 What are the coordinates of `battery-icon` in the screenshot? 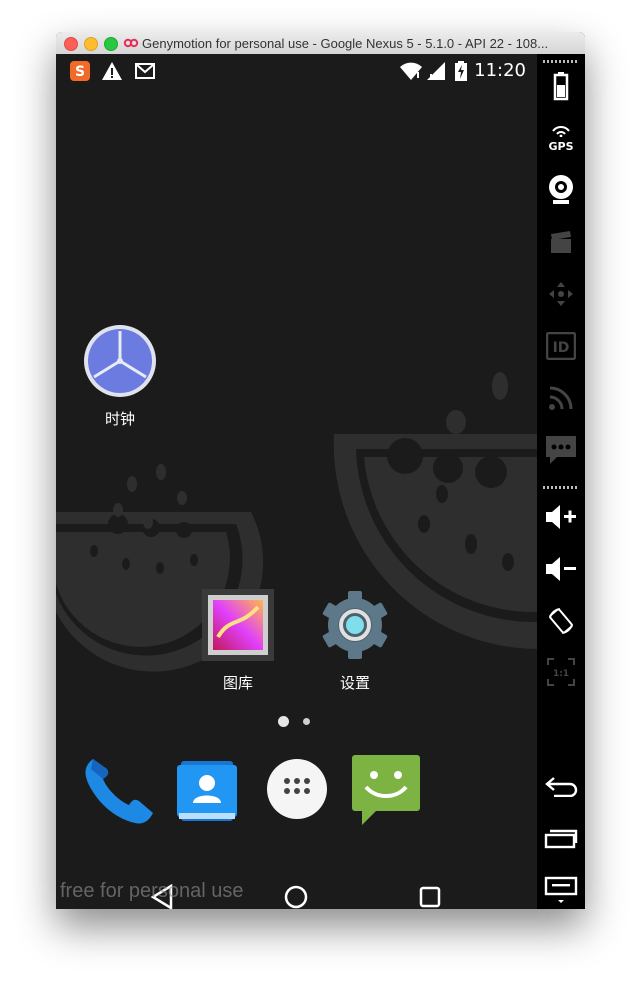 It's located at (461, 73).